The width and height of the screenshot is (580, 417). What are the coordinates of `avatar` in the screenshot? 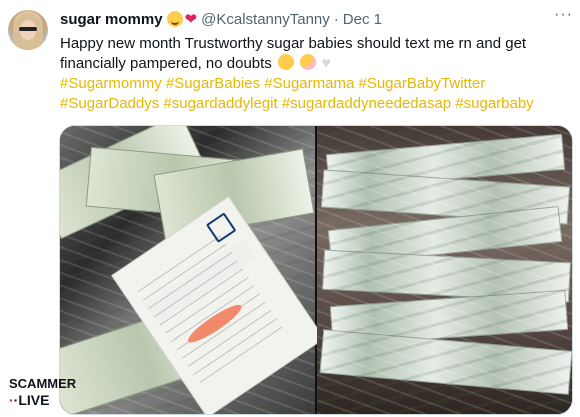 It's located at (28, 30).